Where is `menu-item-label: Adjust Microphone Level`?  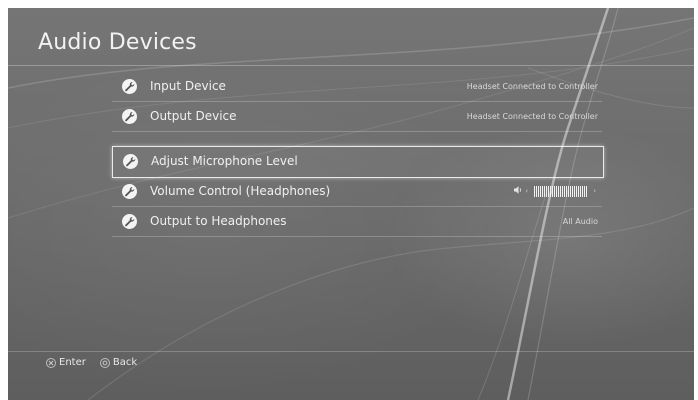
menu-item-label: Adjust Microphone Level is located at coordinates (224, 161).